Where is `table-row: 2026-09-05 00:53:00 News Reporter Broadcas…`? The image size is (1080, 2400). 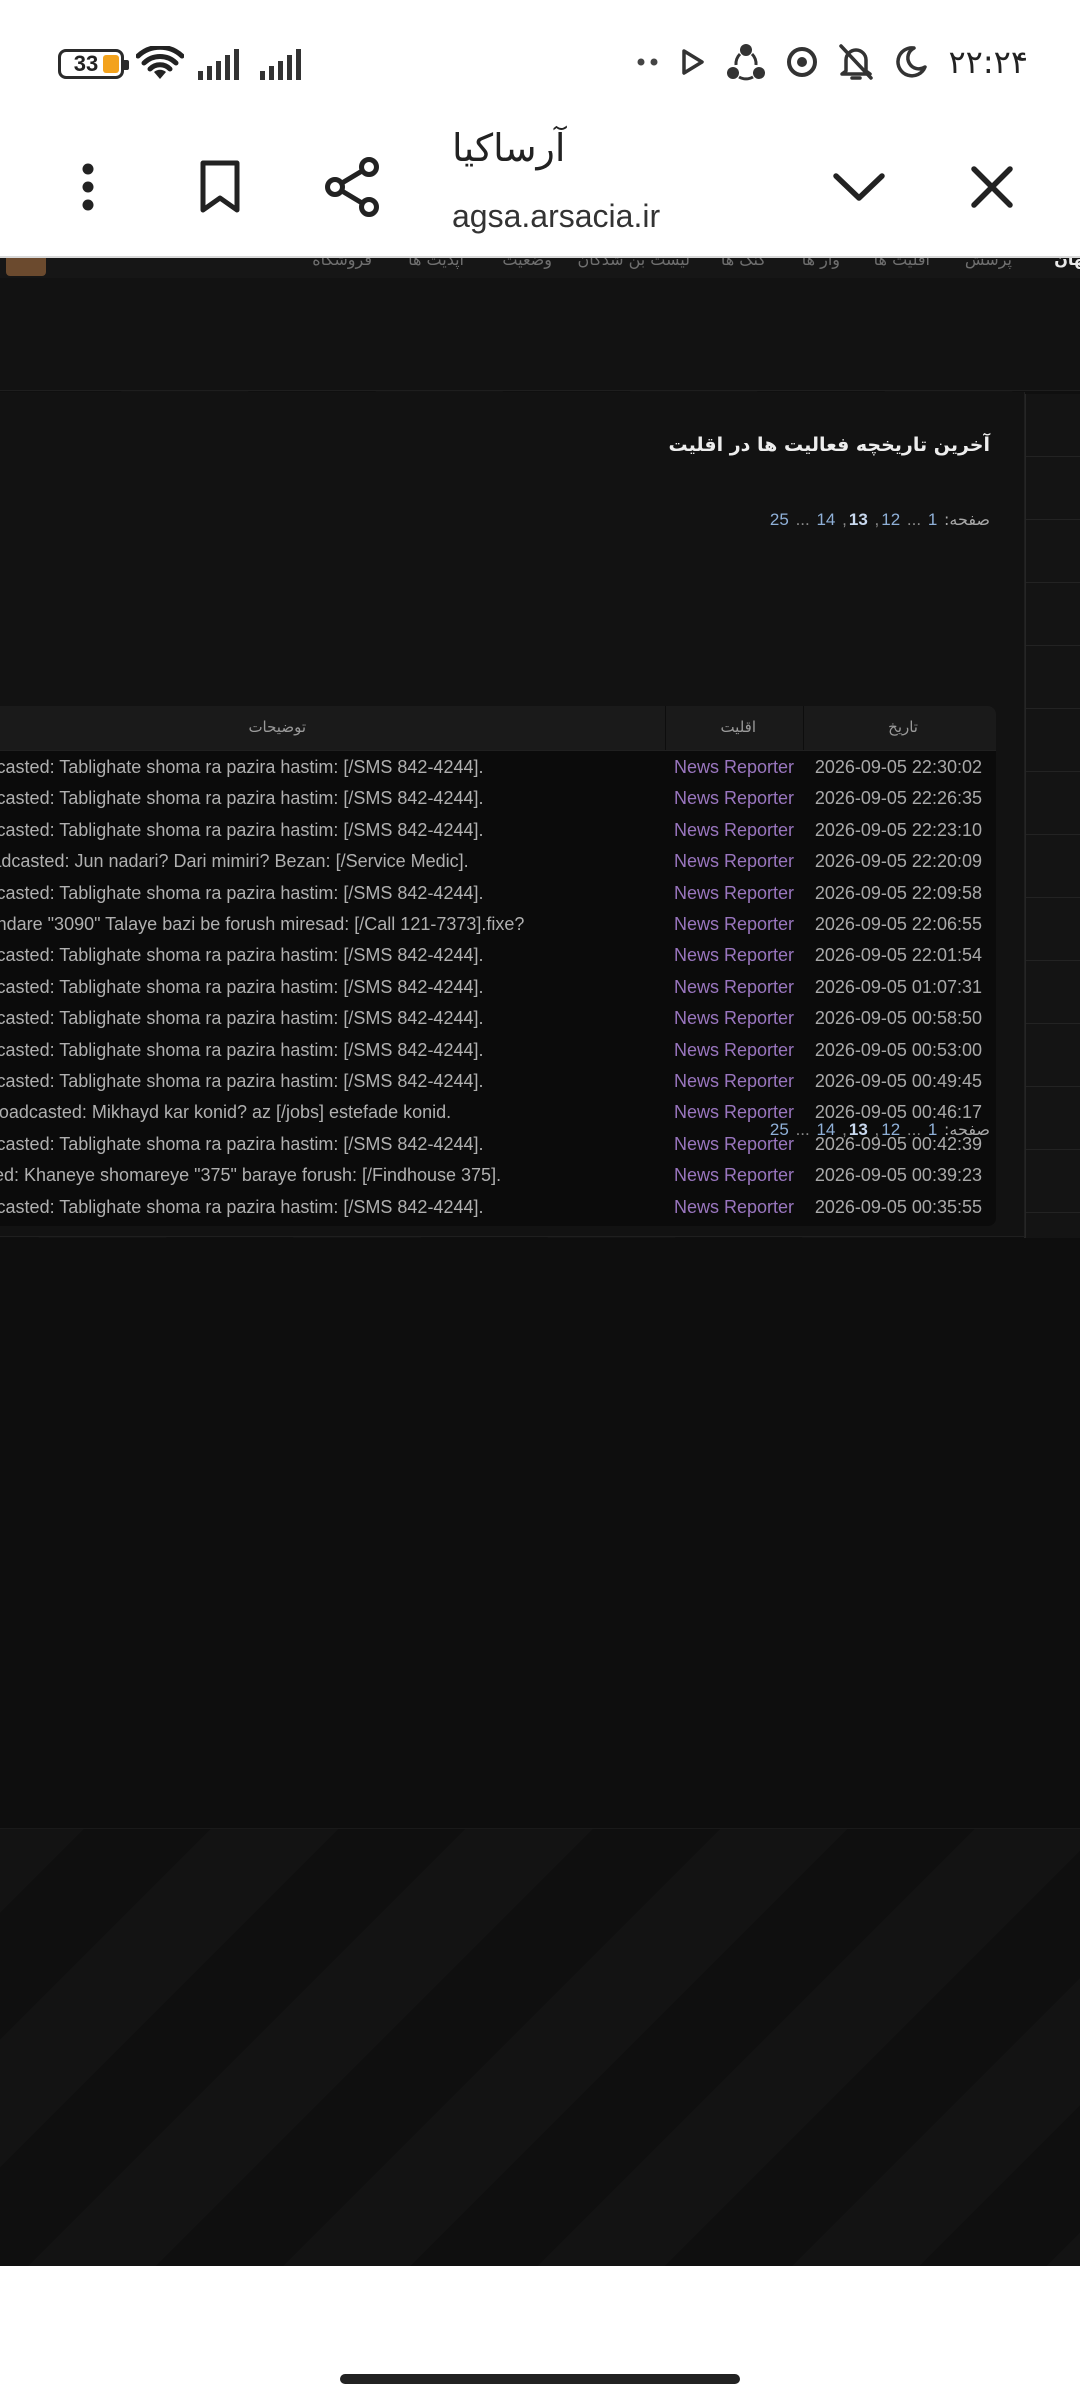
table-row: 2026-09-05 00:53:00 News Reporter Broadcas… is located at coordinates (498, 1050).